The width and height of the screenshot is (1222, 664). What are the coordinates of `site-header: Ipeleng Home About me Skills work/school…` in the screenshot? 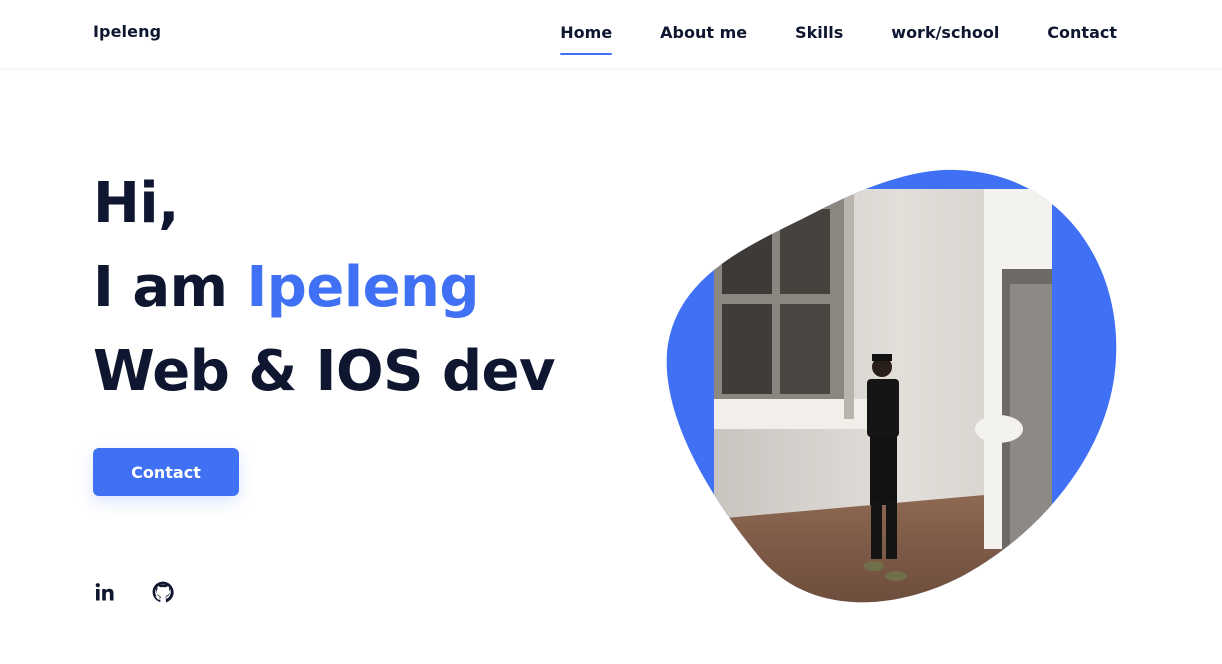 It's located at (611, 34).